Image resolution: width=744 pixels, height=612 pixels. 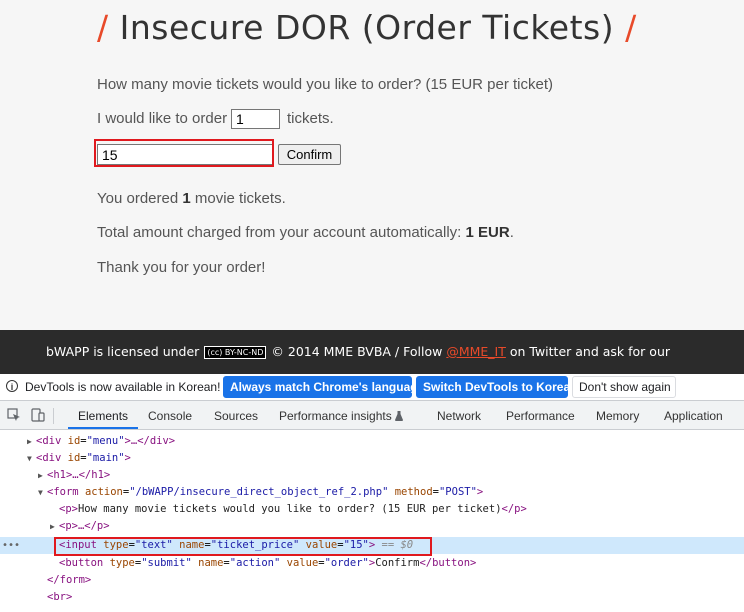 I want to click on ordered-prefix: You ordered, so click(x=138, y=198).